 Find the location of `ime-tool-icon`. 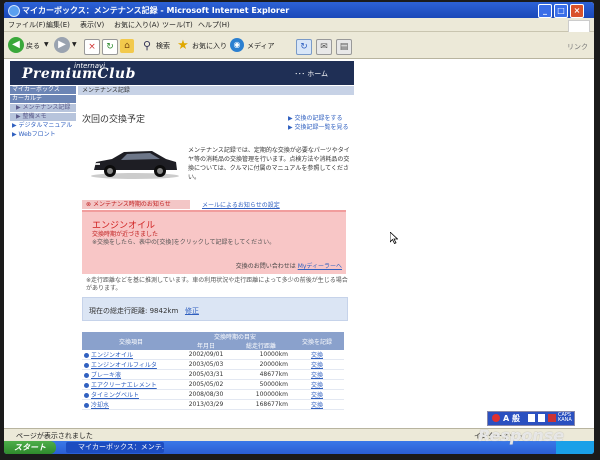

ime-tool-icon is located at coordinates (541, 418).